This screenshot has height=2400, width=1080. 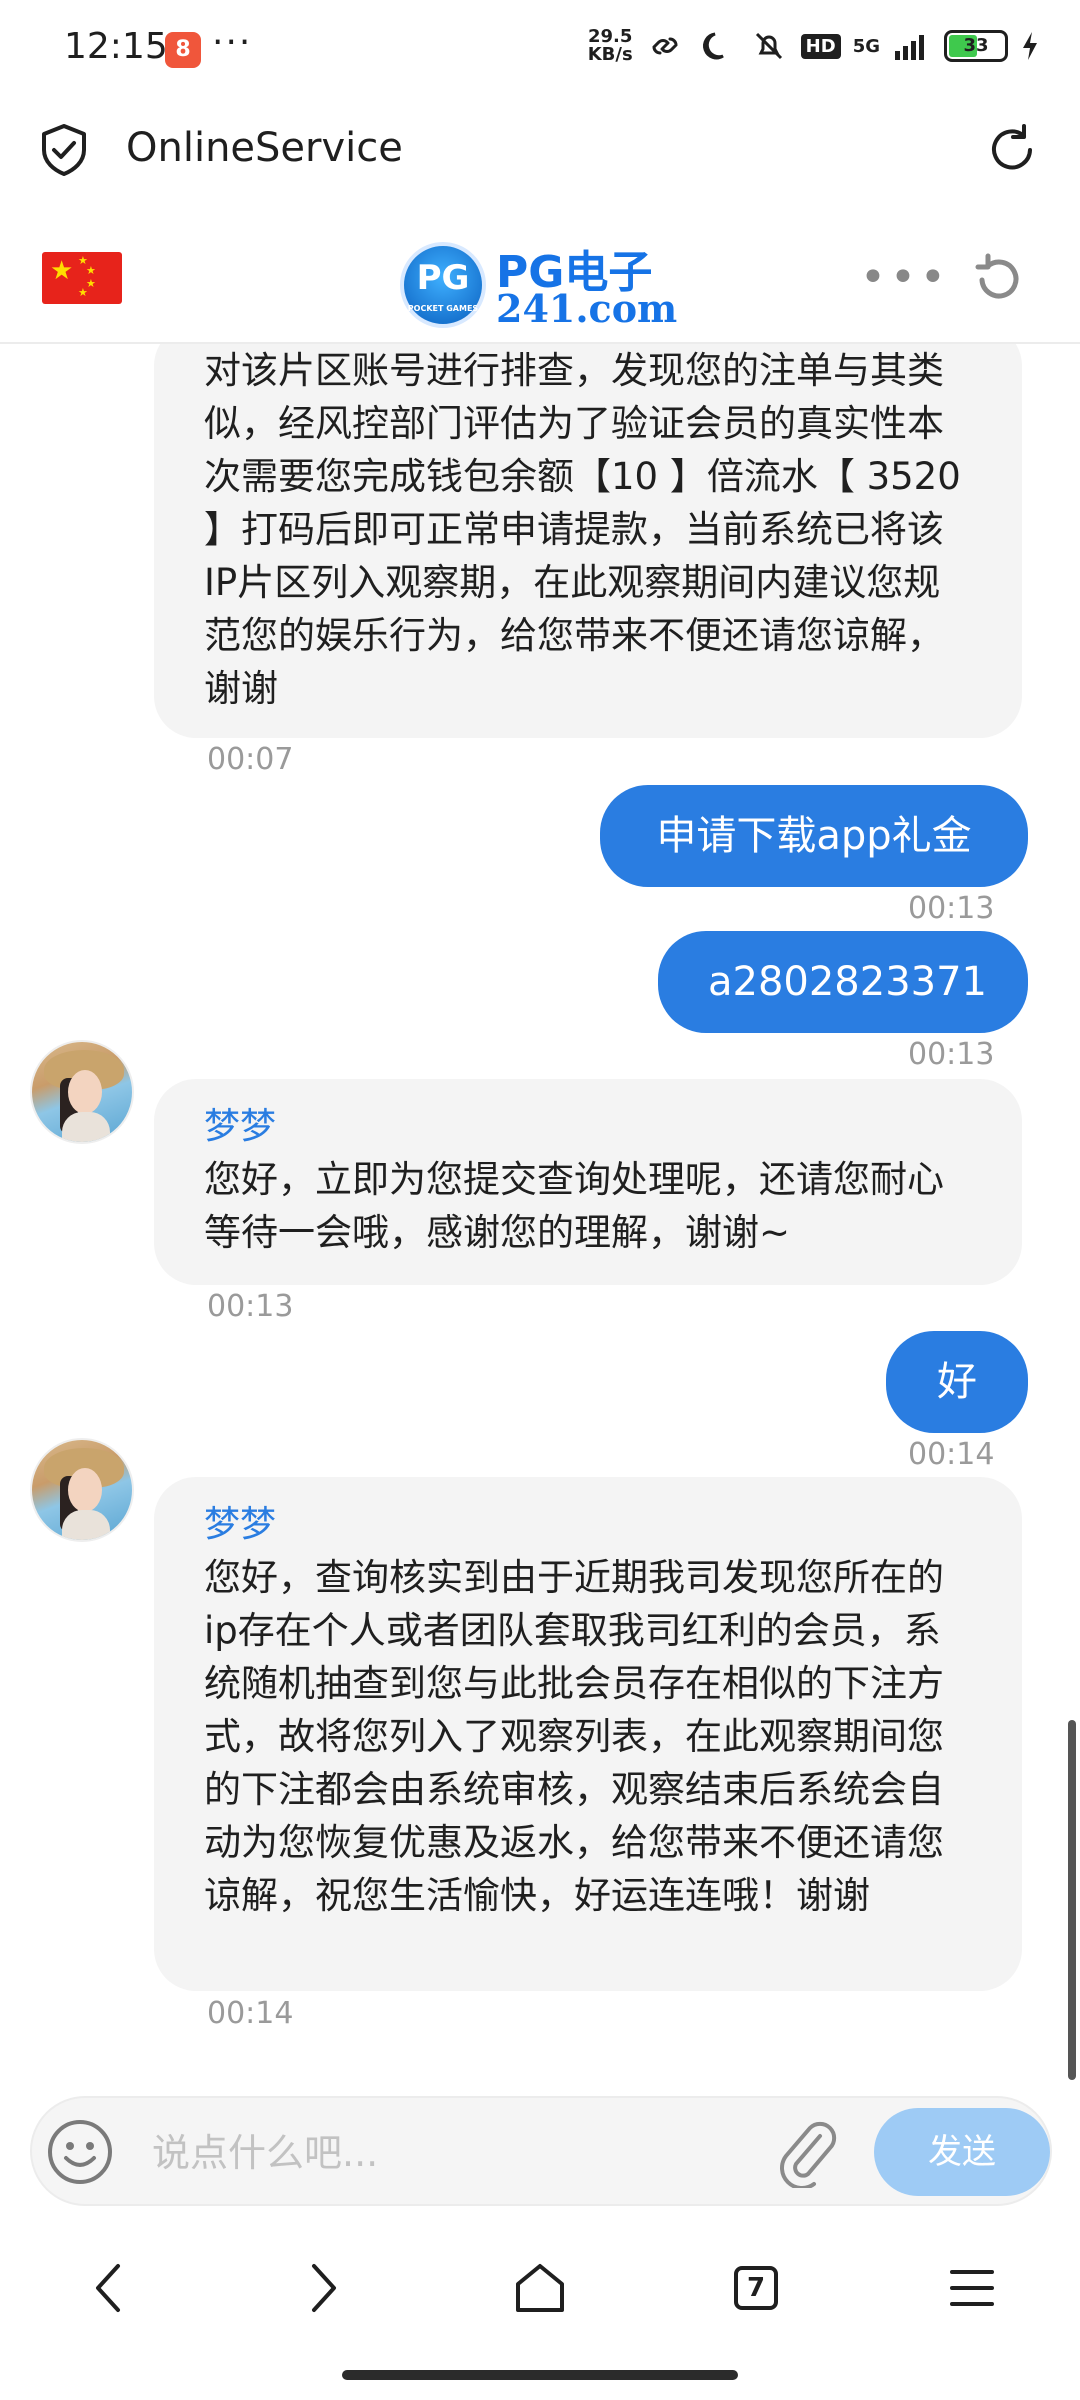 I want to click on browser-bottom-nav: 7, so click(x=540, y=2295).